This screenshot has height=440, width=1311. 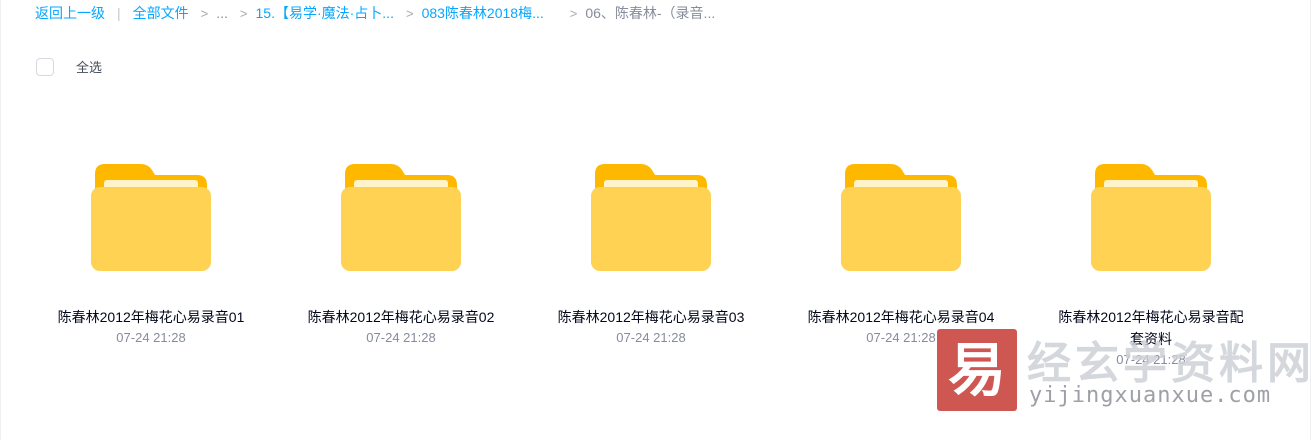 I want to click on folder-item: 陈春林2012年梅花心易录音03 07-24 21:28, so click(x=651, y=263).